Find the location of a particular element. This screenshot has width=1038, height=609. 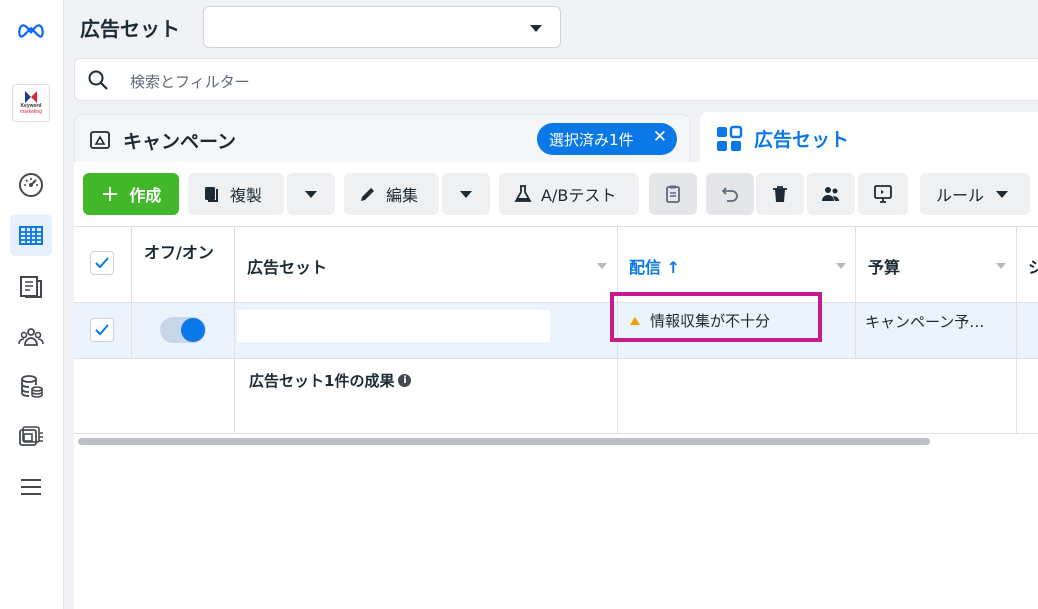

rules-button: ルール is located at coordinates (975, 194).